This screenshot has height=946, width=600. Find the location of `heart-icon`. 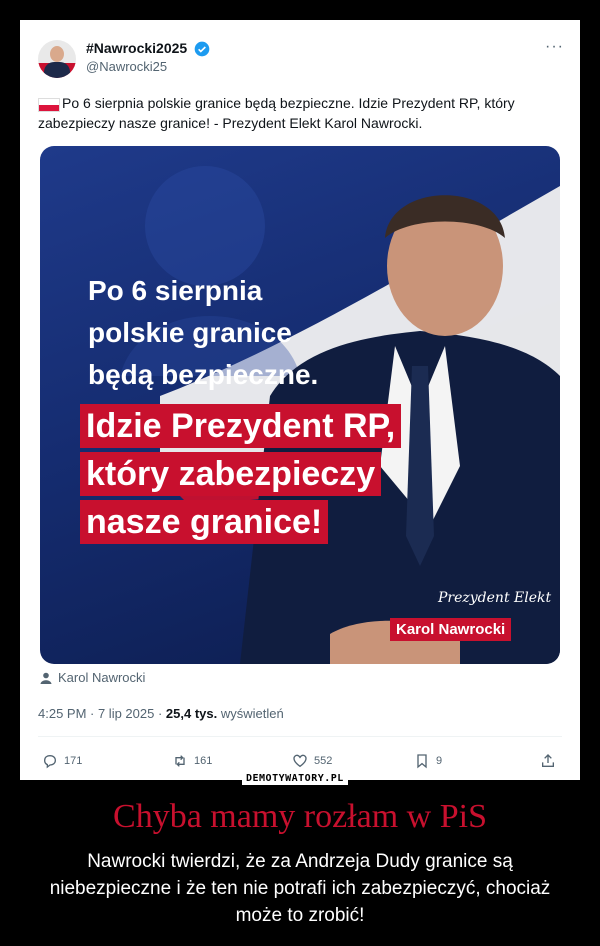

heart-icon is located at coordinates (300, 761).